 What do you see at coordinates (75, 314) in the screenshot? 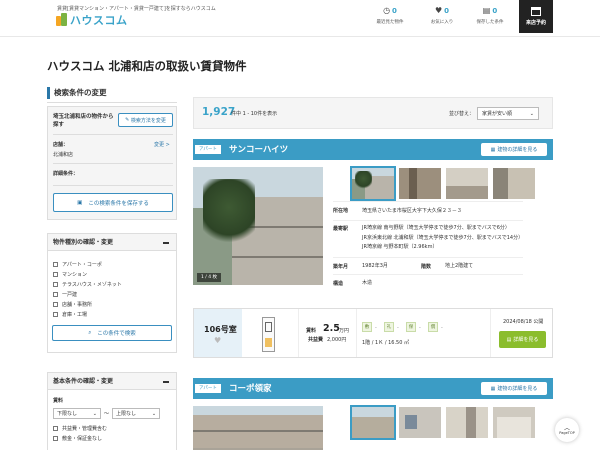
I see `option-label: 倉庫・工場` at bounding box center [75, 314].